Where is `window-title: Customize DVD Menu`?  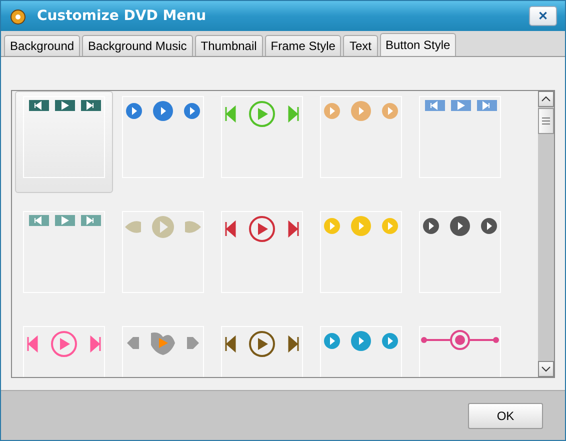
window-title: Customize DVD Menu is located at coordinates (122, 16).